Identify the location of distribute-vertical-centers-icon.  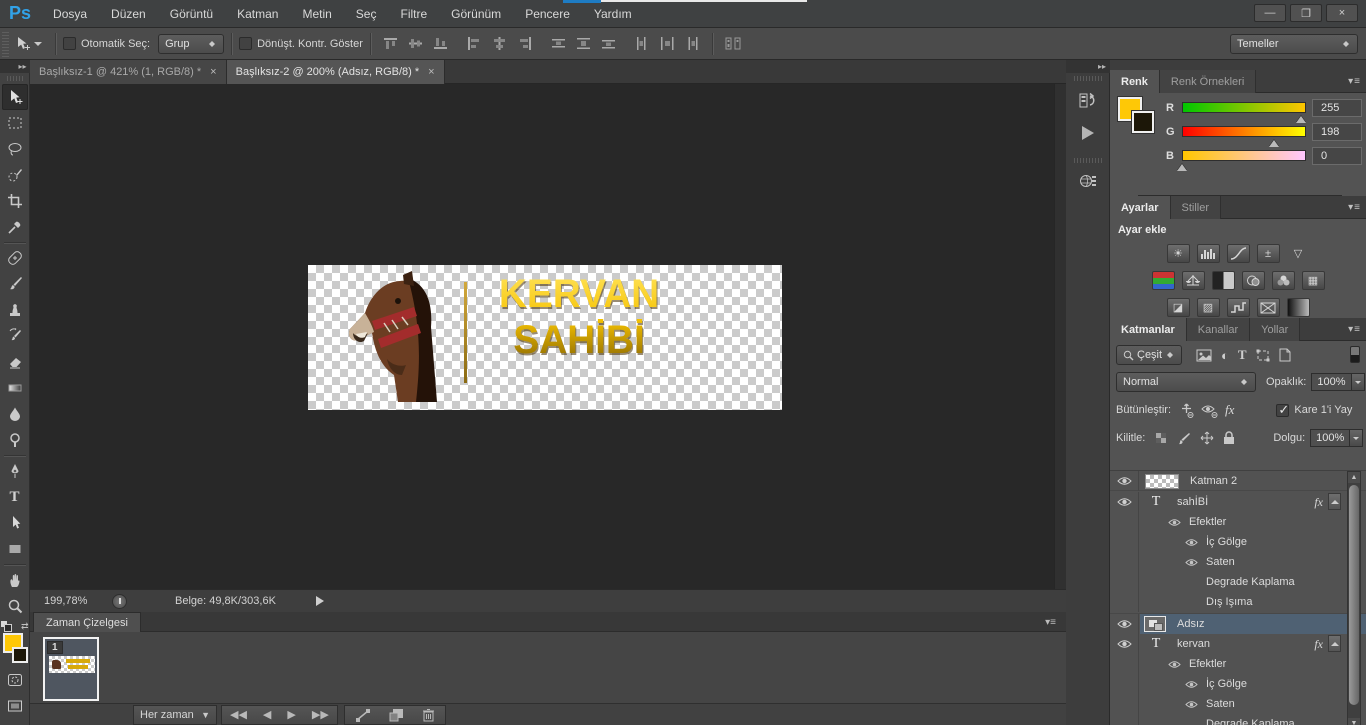
(583, 43).